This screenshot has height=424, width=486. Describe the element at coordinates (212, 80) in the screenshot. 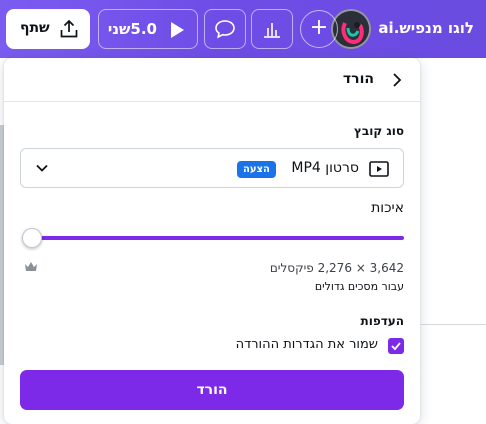

I see `panel-header: הורד` at that location.